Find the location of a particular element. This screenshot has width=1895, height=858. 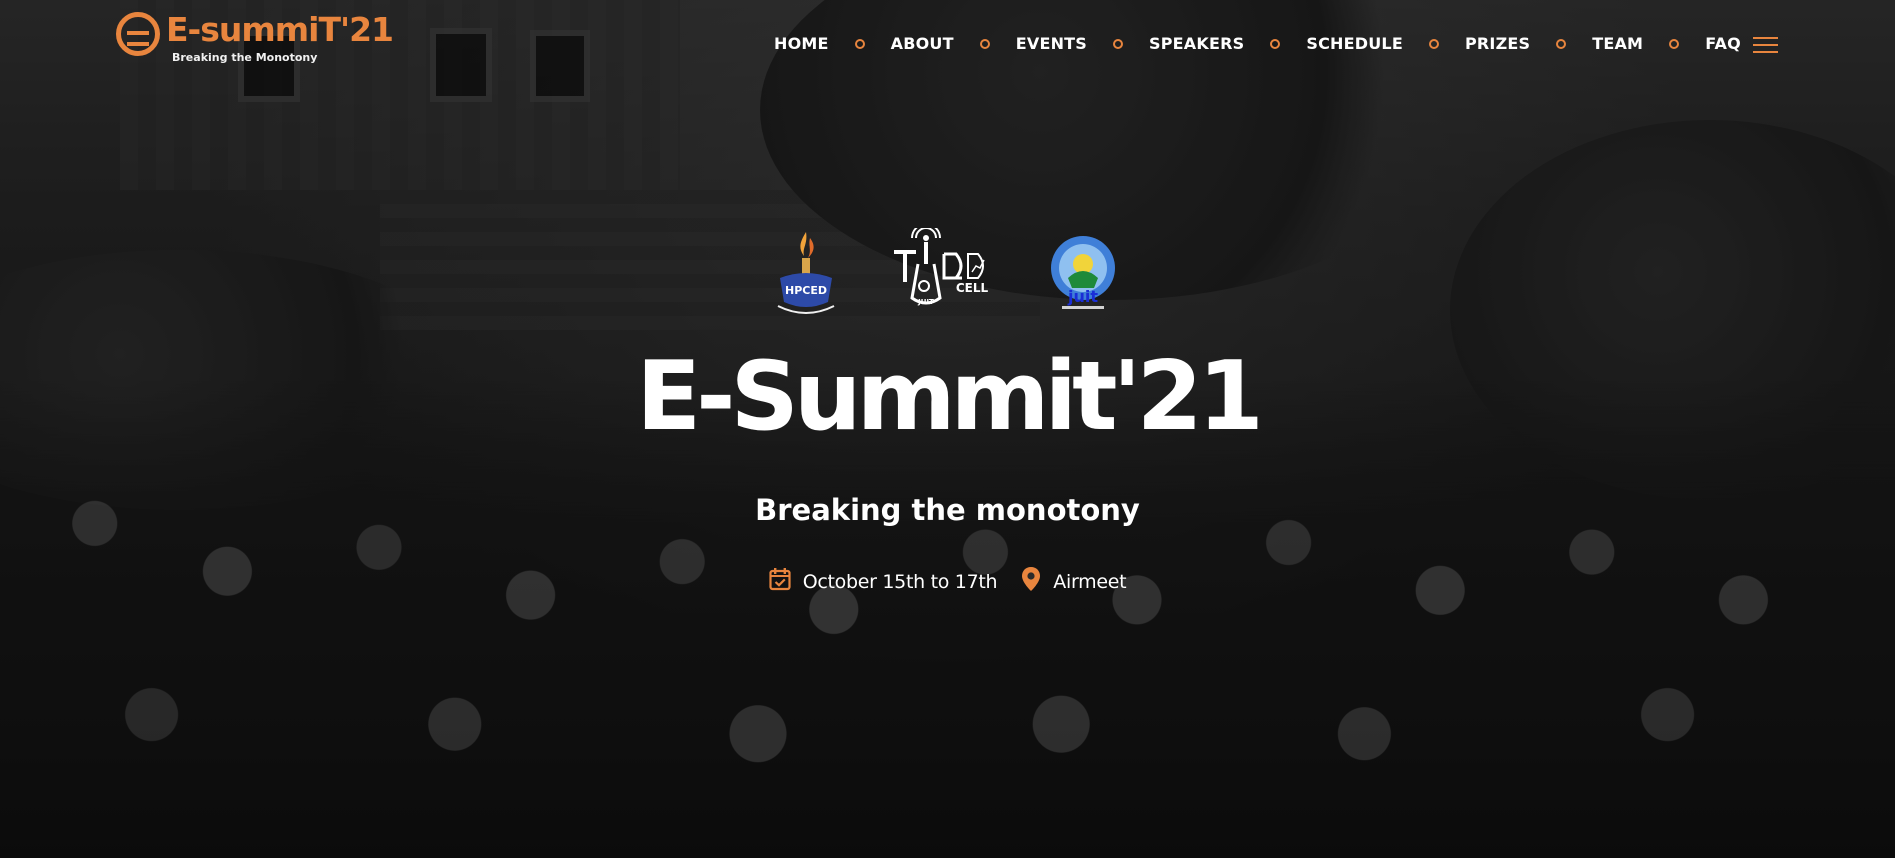

nav-item-prizes: PRIZES is located at coordinates (1497, 44).